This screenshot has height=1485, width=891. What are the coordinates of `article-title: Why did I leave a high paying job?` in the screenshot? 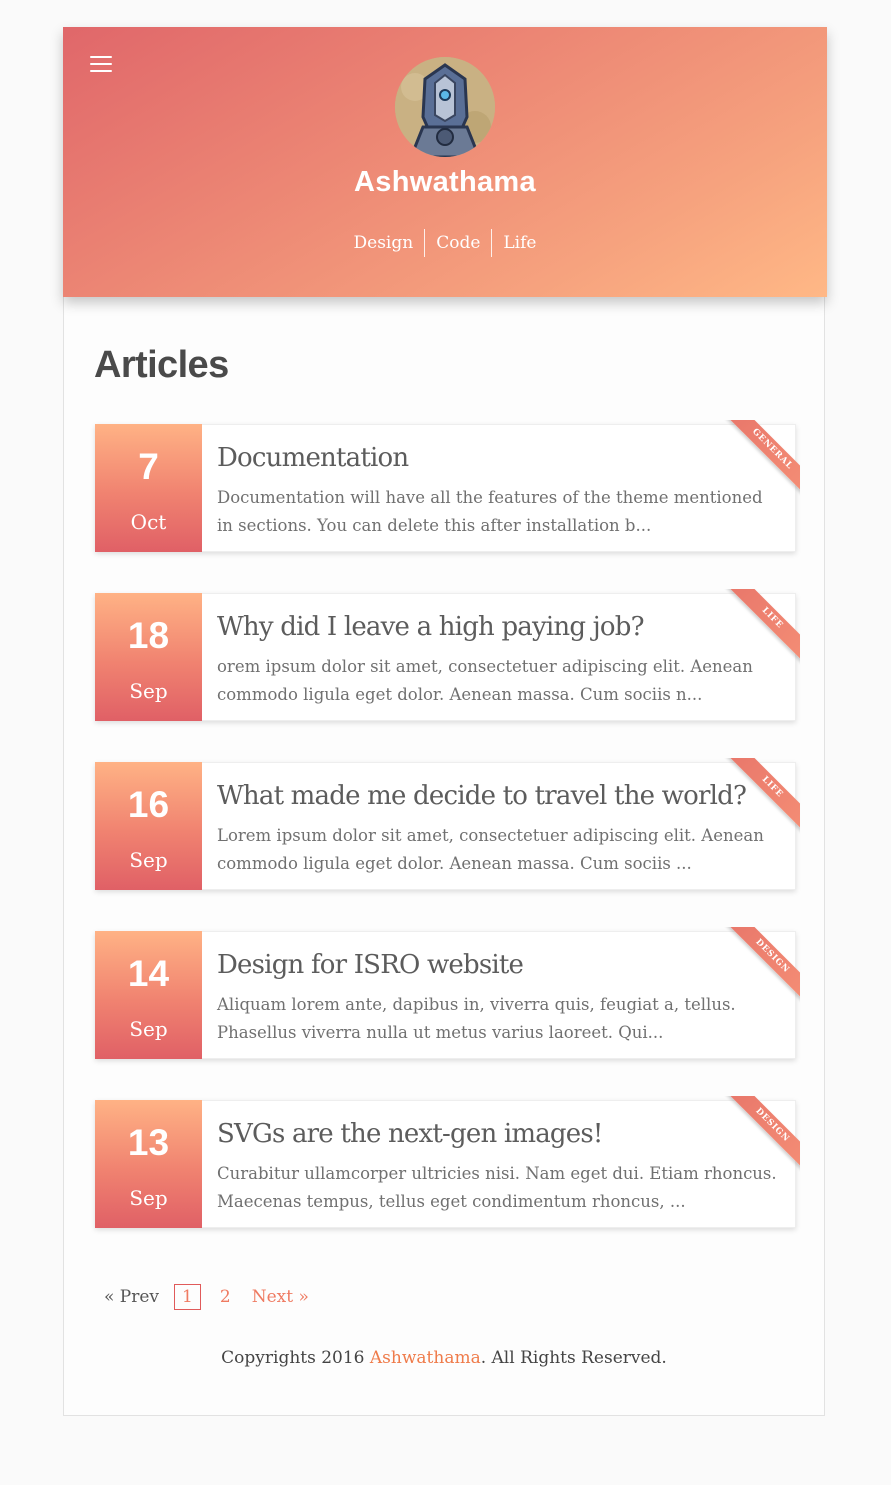 It's located at (496, 627).